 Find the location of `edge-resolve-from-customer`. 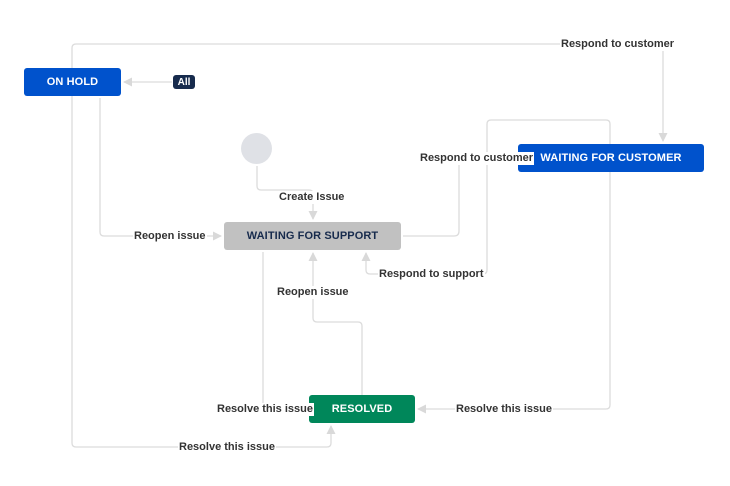

edge-resolve-from-customer is located at coordinates (514, 293).